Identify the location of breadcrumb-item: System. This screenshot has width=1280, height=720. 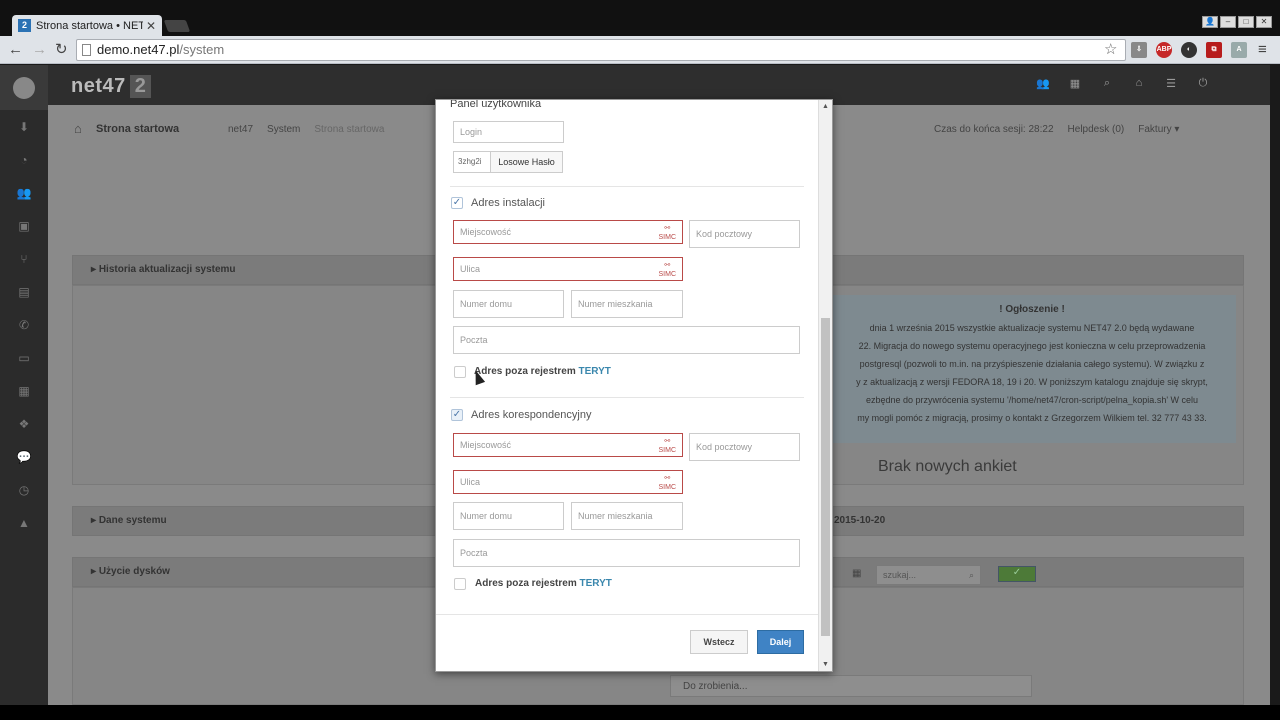
(283, 129).